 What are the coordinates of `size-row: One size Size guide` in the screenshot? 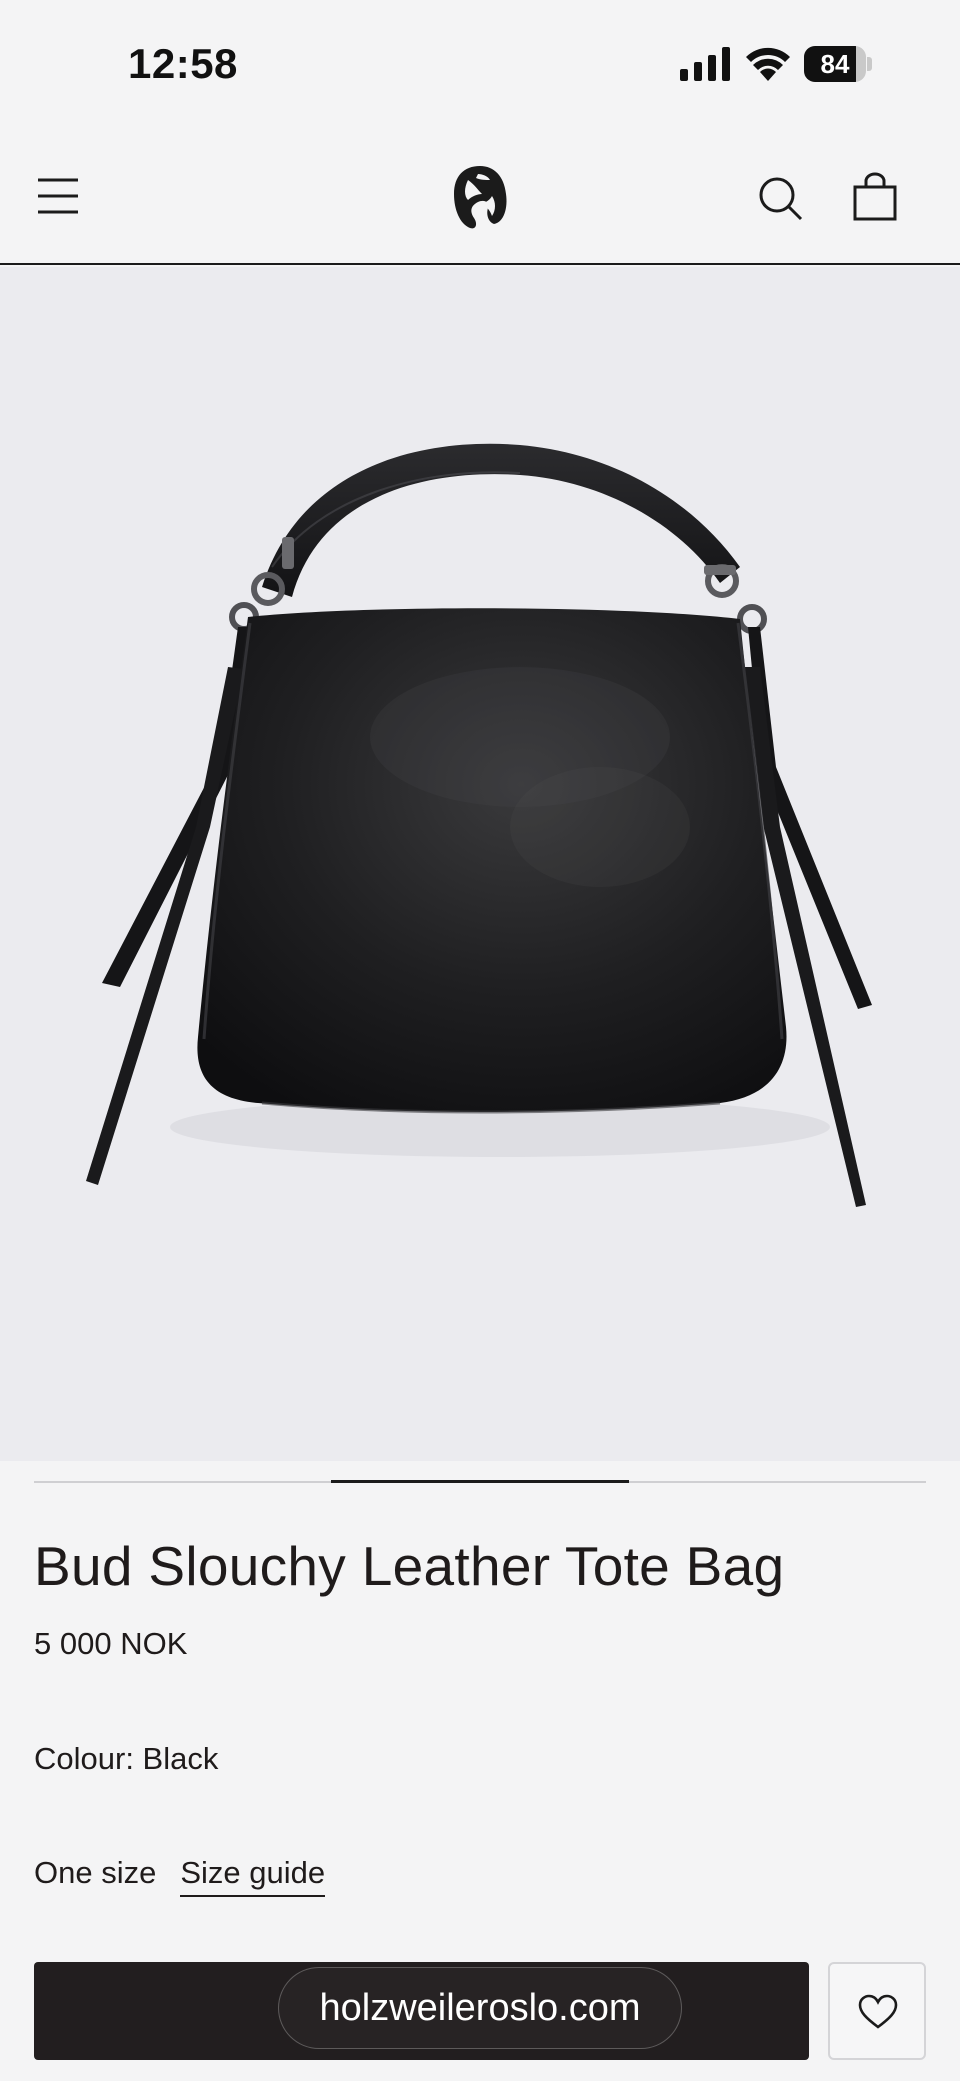 It's located at (180, 1876).